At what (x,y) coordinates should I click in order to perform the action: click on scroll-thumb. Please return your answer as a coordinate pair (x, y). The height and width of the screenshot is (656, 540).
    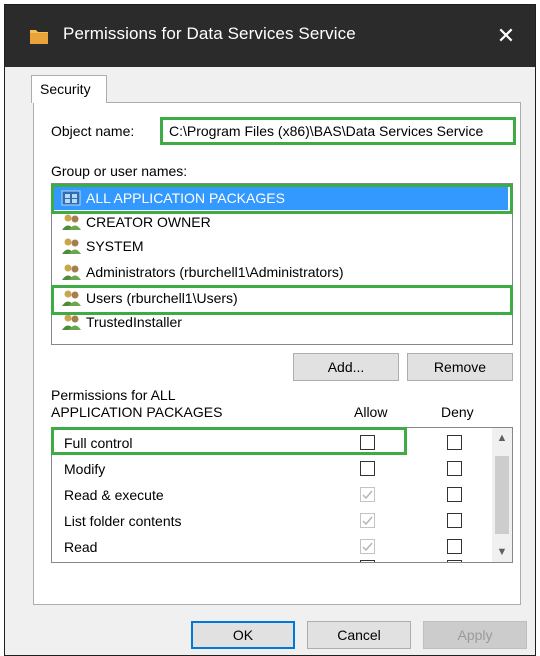
    Looking at the image, I should click on (502, 495).